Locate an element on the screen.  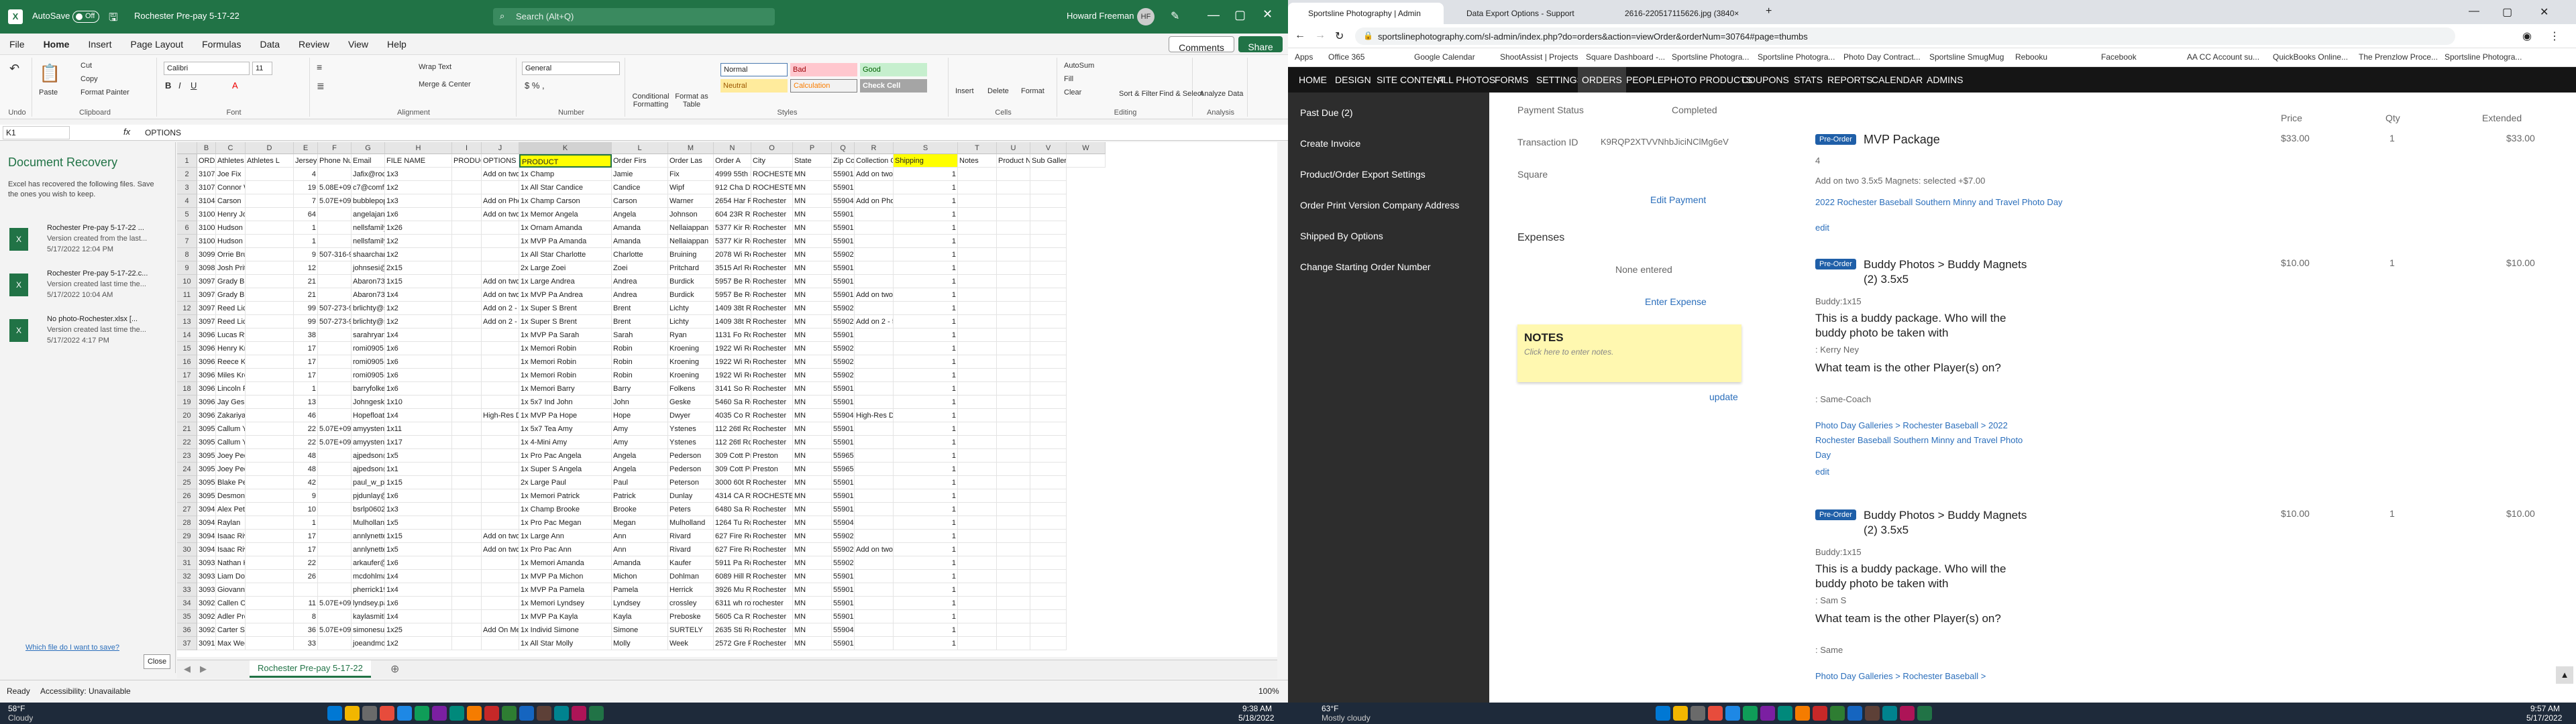
table-cell: 22 is located at coordinates (306, 563).